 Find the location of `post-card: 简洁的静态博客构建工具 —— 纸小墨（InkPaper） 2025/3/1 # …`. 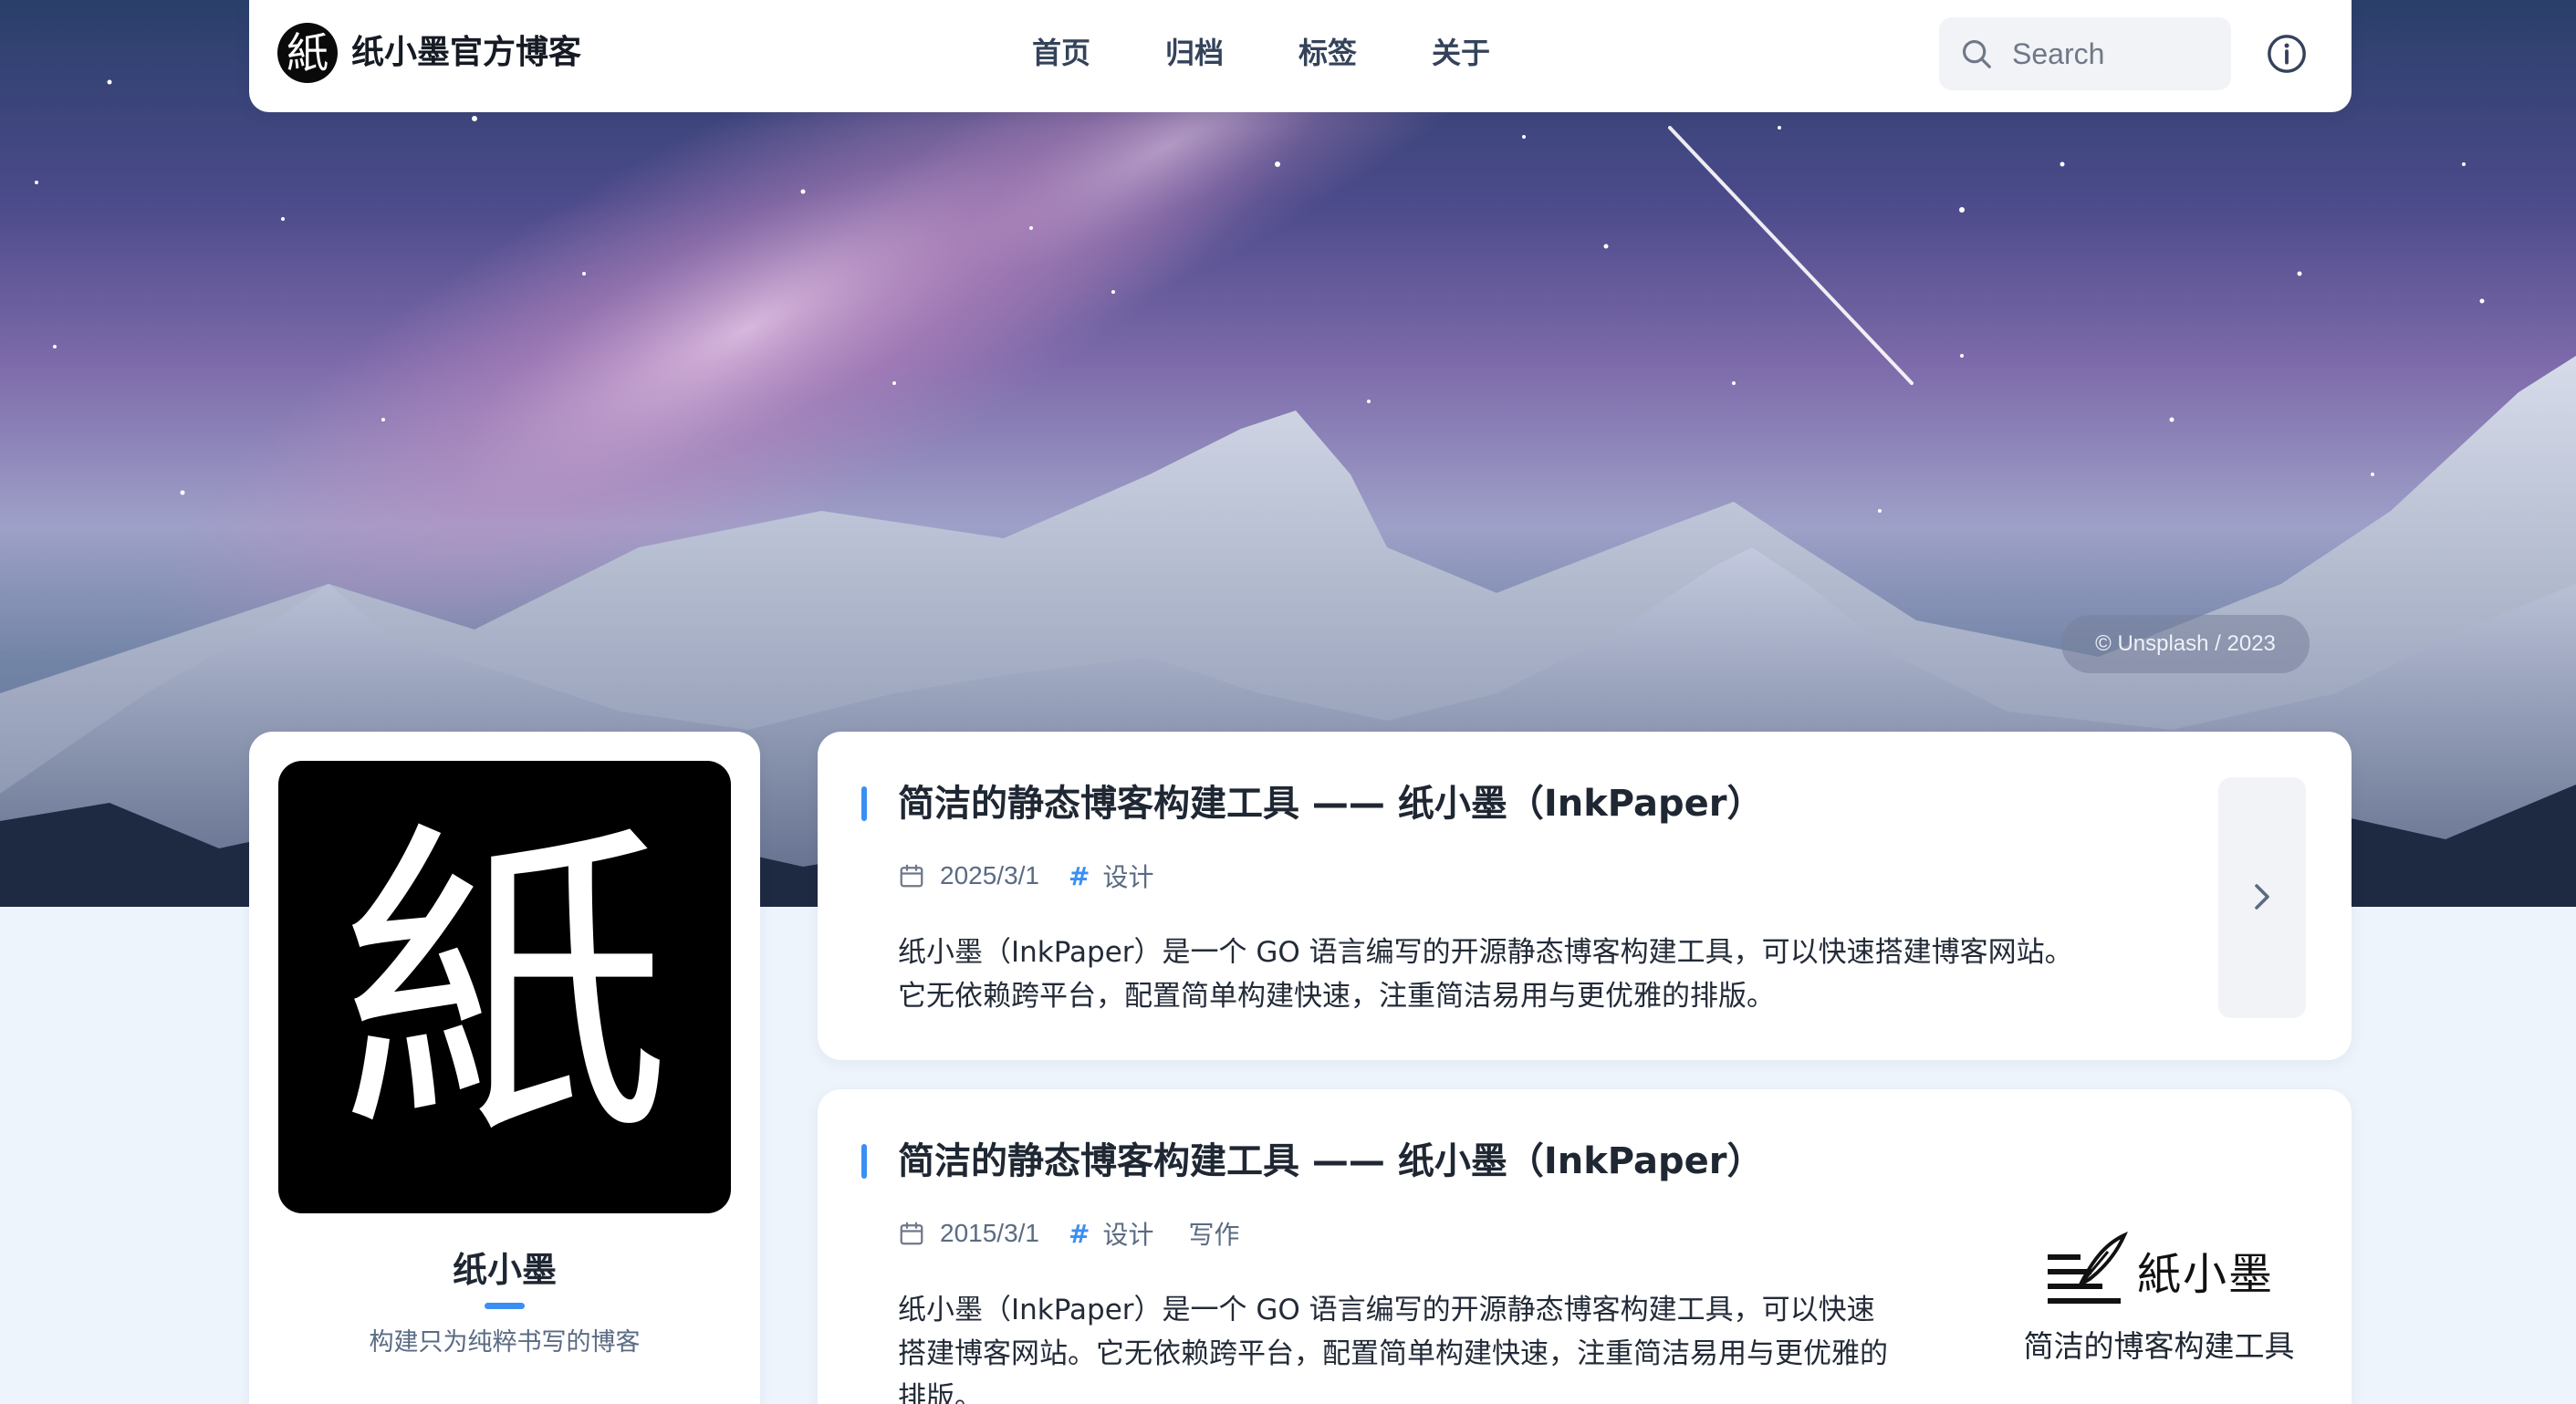

post-card: 简洁的静态博客构建工具 —— 纸小墨（InkPaper） 2025/3/1 # … is located at coordinates (1585, 896).